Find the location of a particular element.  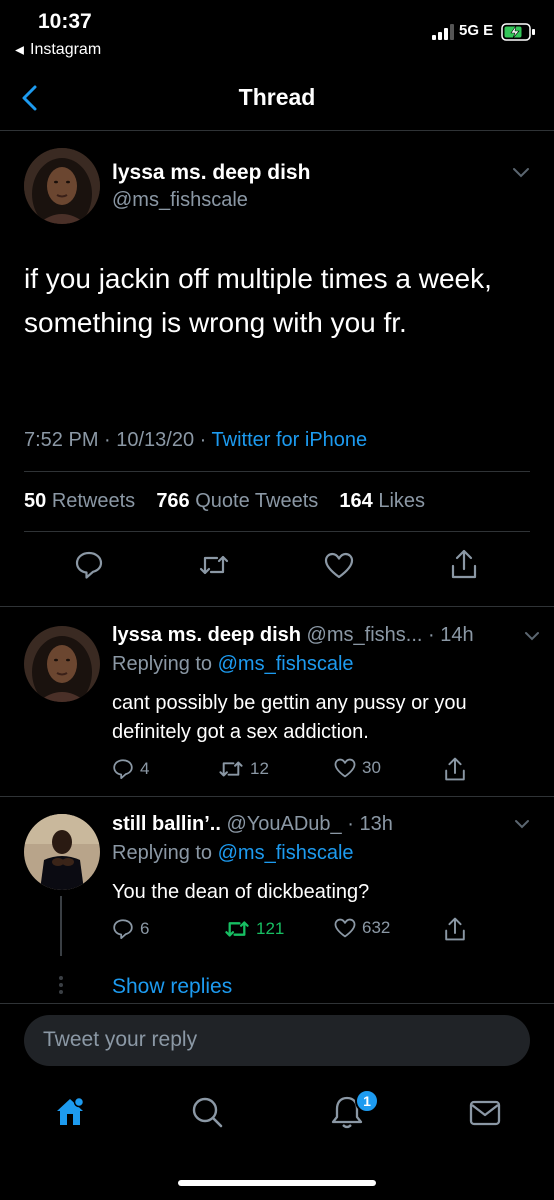

tab-messages is located at coordinates (485, 1113).